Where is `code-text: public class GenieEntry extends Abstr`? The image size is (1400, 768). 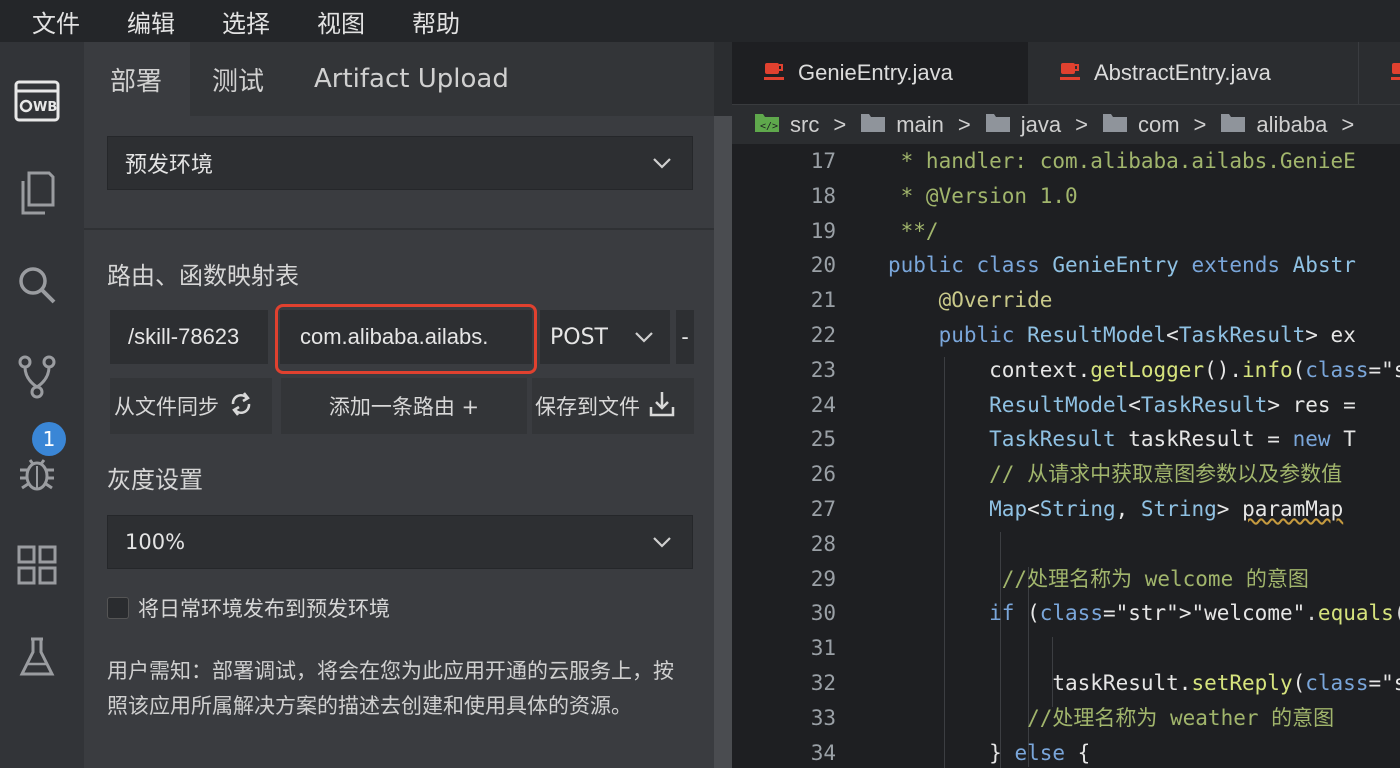 code-text: public class GenieEntry extends Abstr is located at coordinates (1122, 265).